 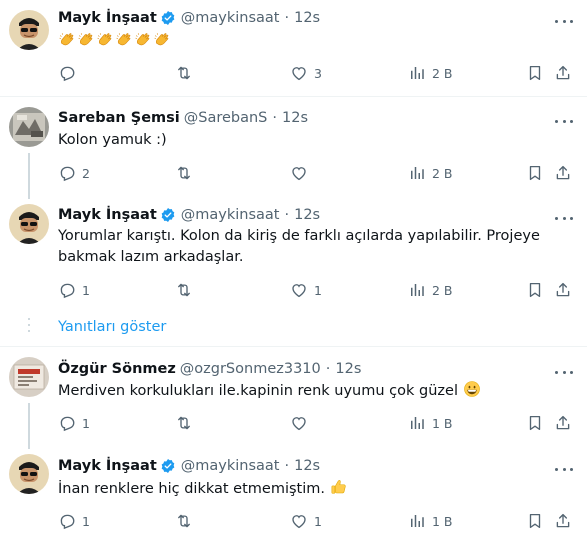 What do you see at coordinates (74, 173) in the screenshot?
I see `reply-button: 2` at bounding box center [74, 173].